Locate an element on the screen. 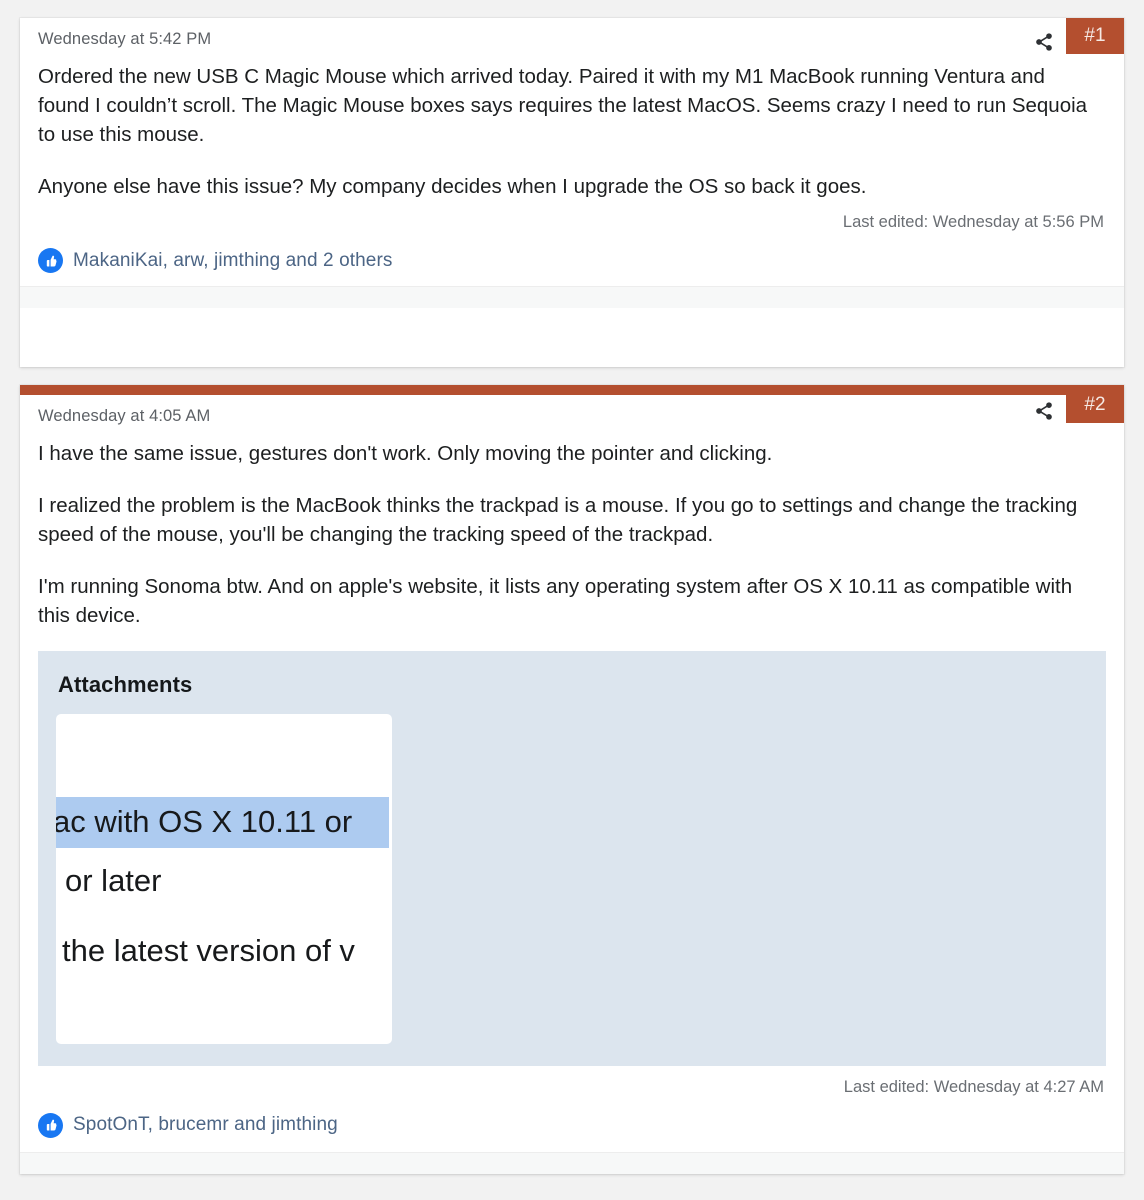  post-2-last-edited: Last edited: Wednesday at 4:27 AM is located at coordinates (973, 1086).